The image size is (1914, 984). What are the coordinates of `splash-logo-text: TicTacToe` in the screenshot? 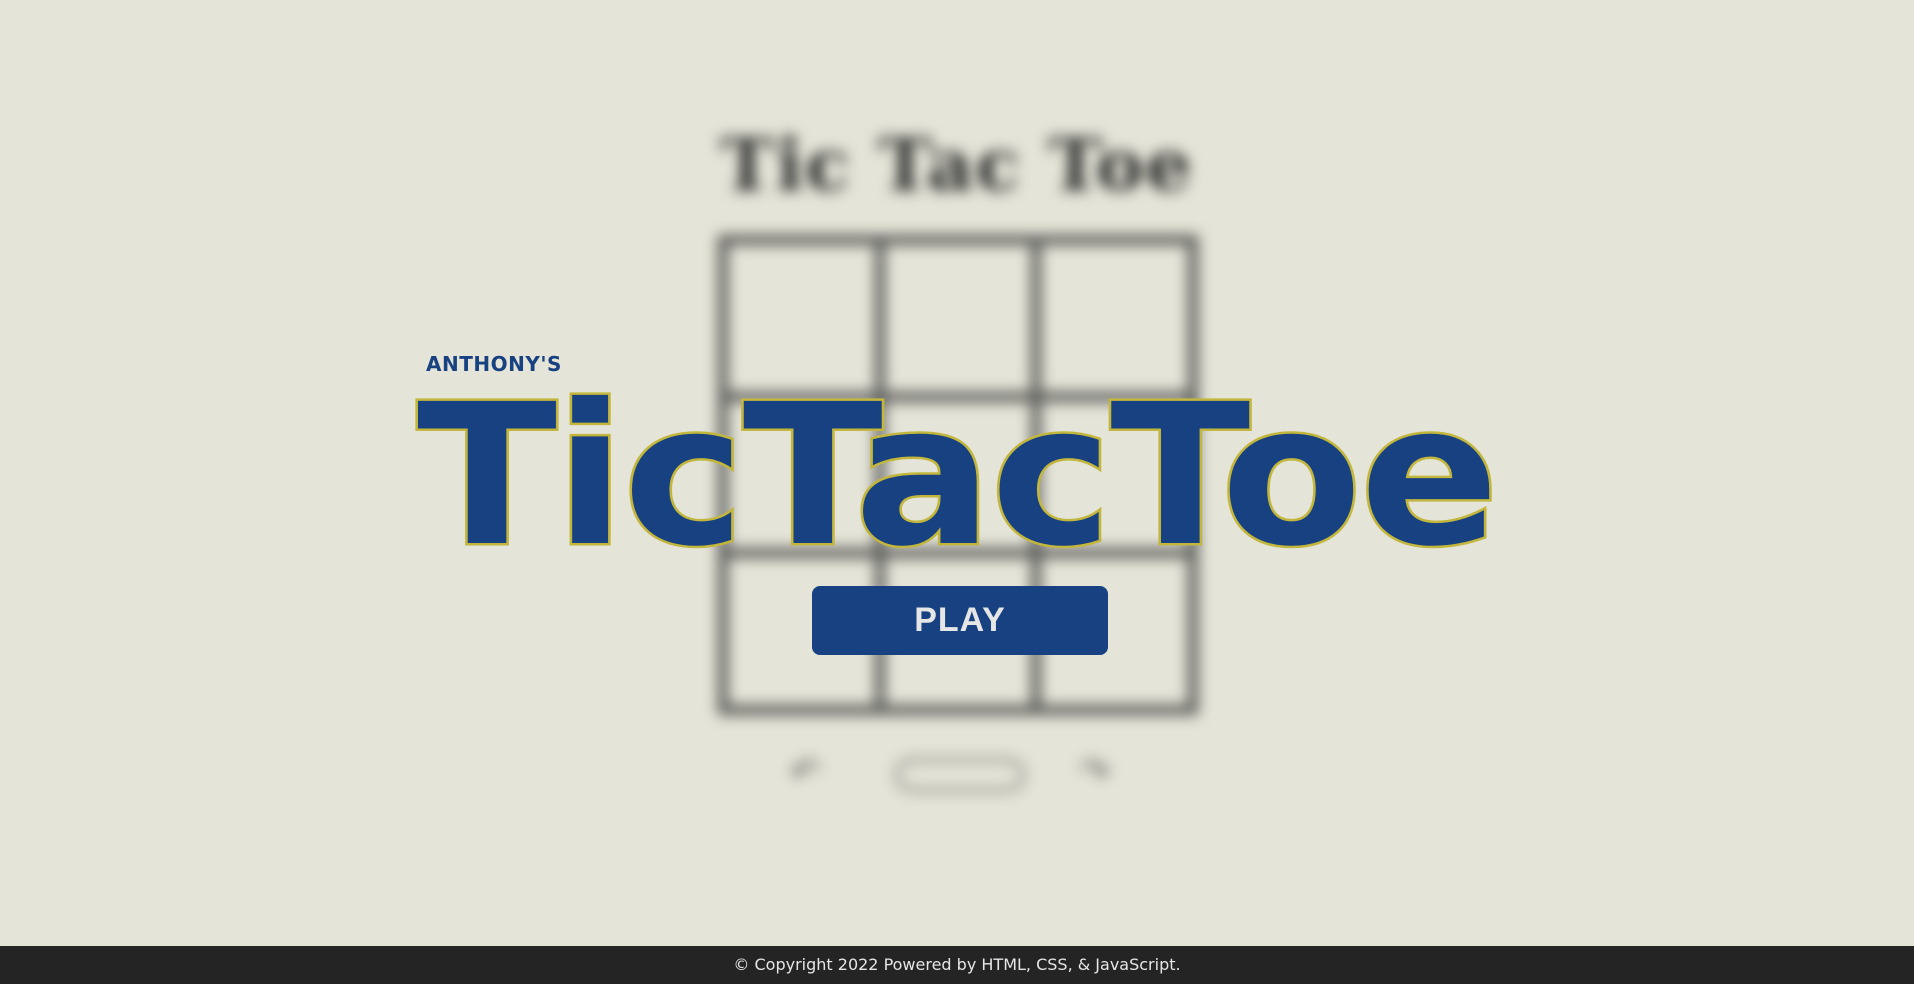 It's located at (957, 475).